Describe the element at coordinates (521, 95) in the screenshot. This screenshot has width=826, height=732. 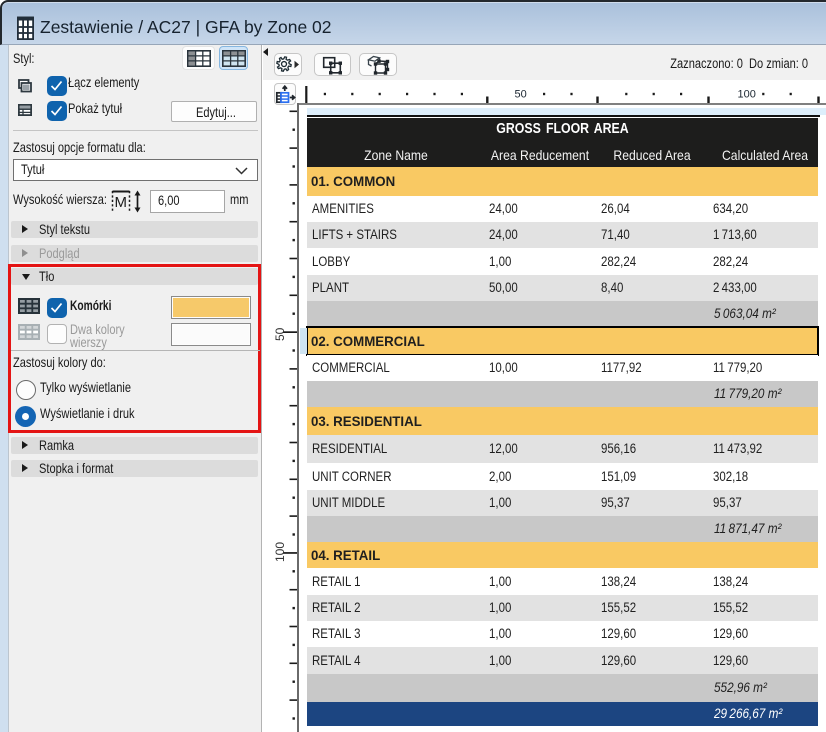
I see `svg-text: 50` at that location.